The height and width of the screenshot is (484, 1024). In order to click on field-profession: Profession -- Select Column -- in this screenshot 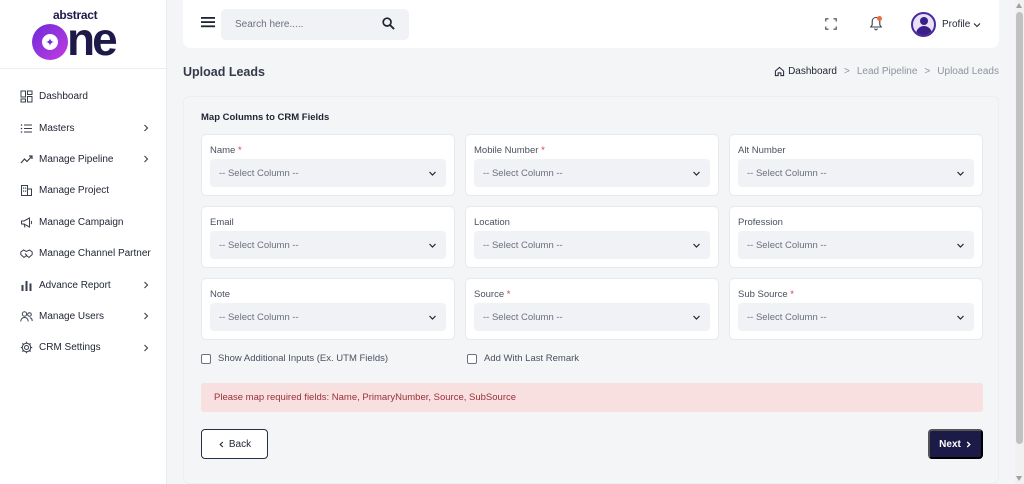, I will do `click(856, 237)`.